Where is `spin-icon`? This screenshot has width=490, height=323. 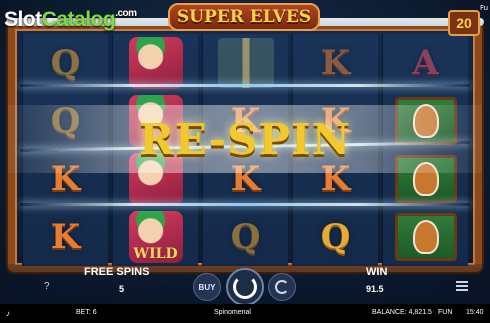
spin-icon is located at coordinates (245, 287).